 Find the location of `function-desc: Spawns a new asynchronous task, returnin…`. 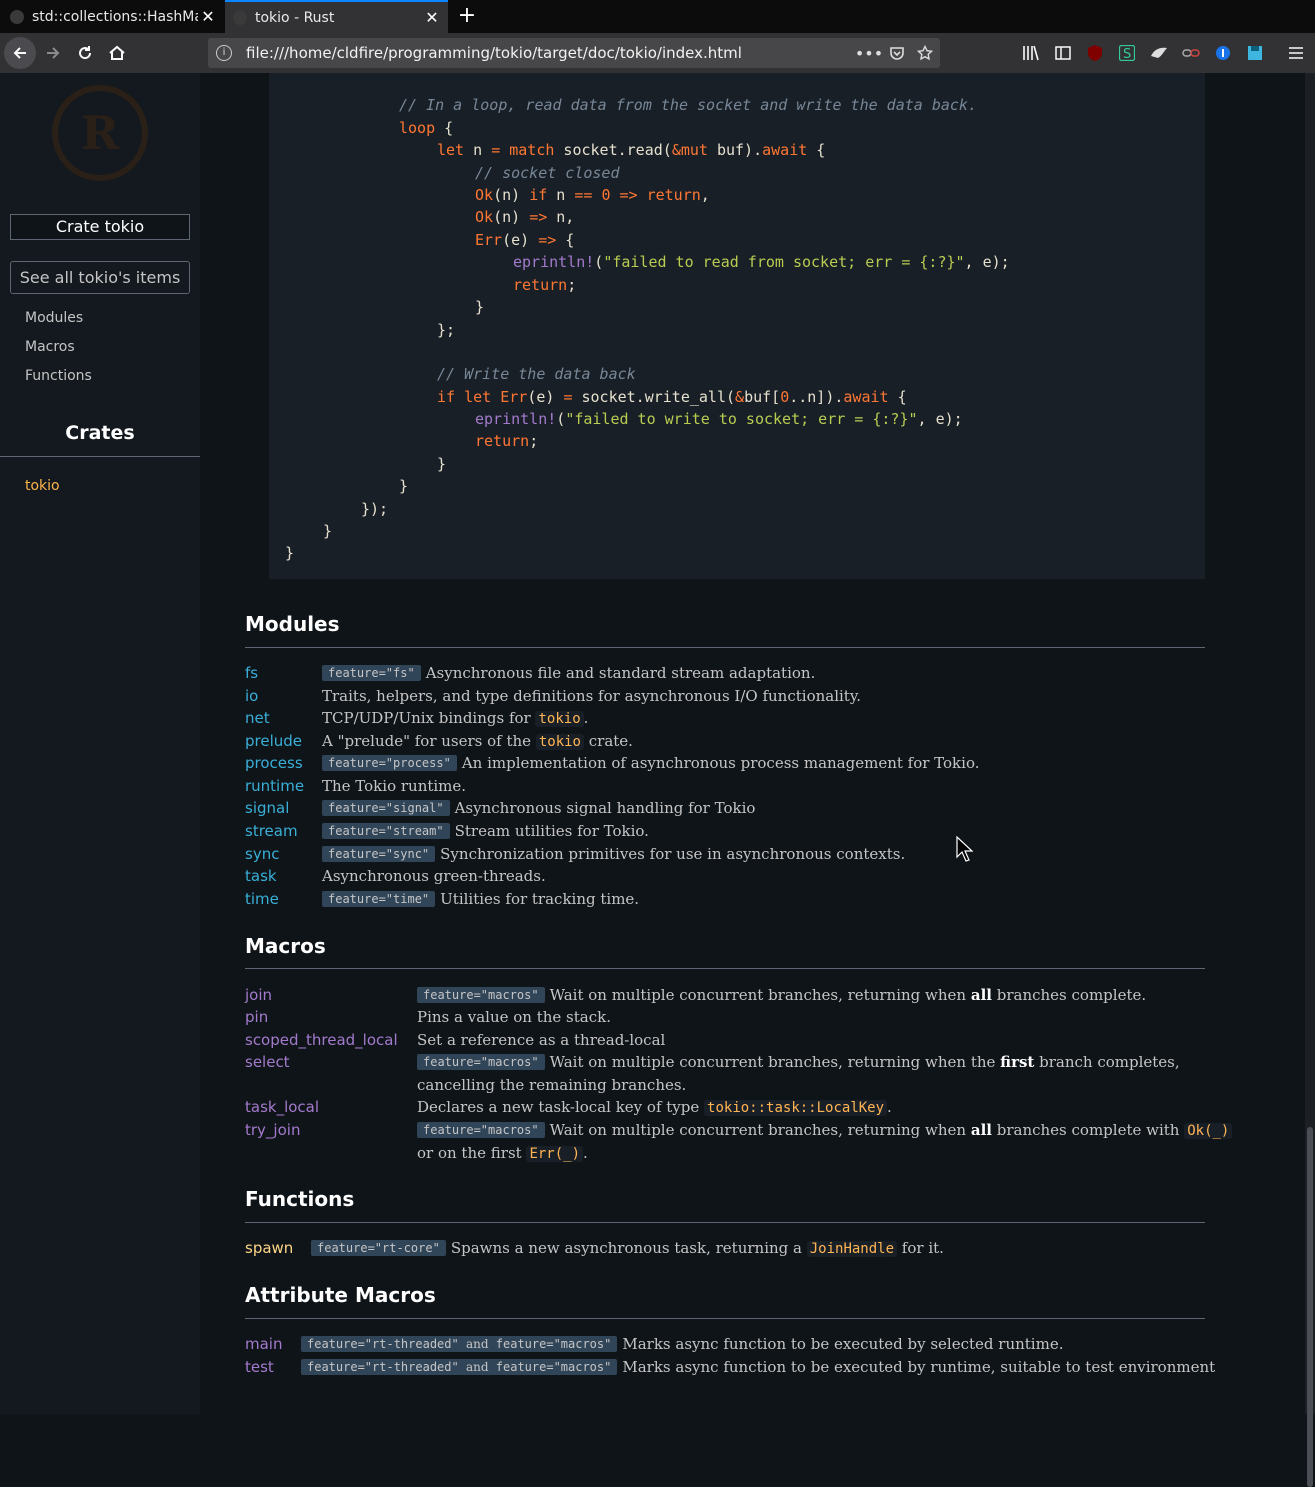

function-desc: Spawns a new asynchronous task, returnin… is located at coordinates (628, 1248).